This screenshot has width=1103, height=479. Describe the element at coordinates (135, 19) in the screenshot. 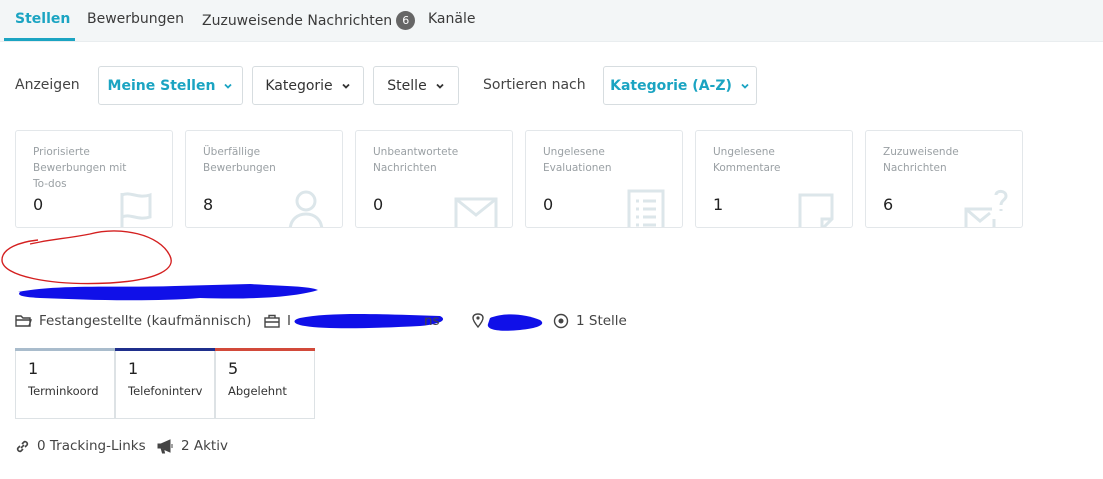

I see `tab-bewerbungen: Bewerbungen` at that location.